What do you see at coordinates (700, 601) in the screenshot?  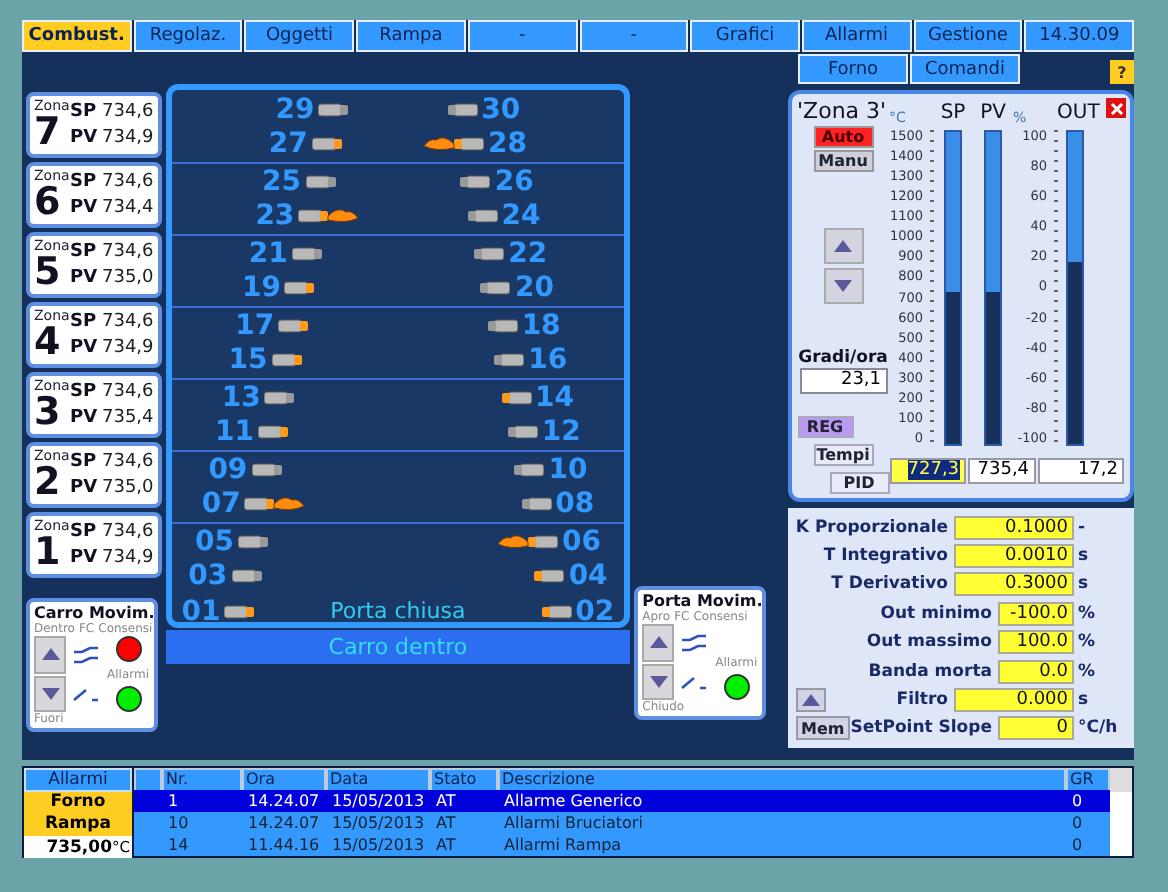 I see `mover-title: Porta Movim.` at bounding box center [700, 601].